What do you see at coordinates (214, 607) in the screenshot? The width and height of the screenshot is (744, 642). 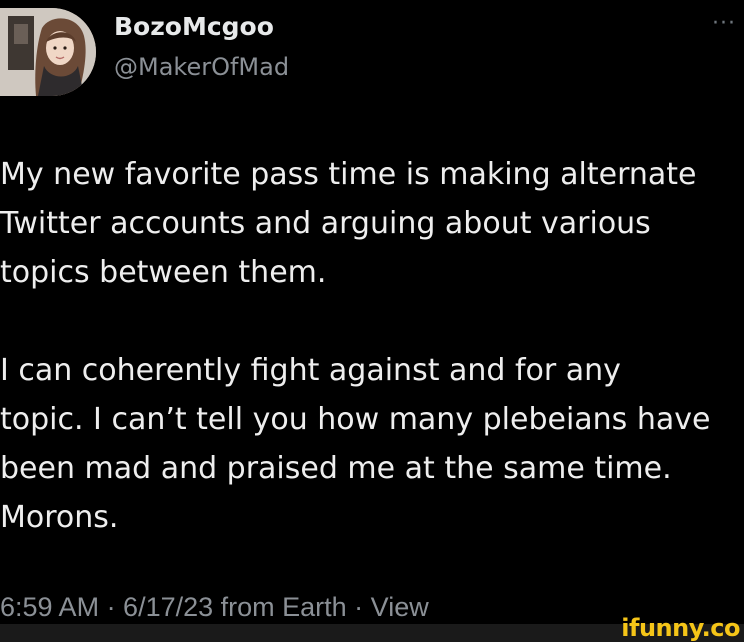 I see `tweet-timestamp: 6:59 AM · 6/17/23 from Earth · View` at bounding box center [214, 607].